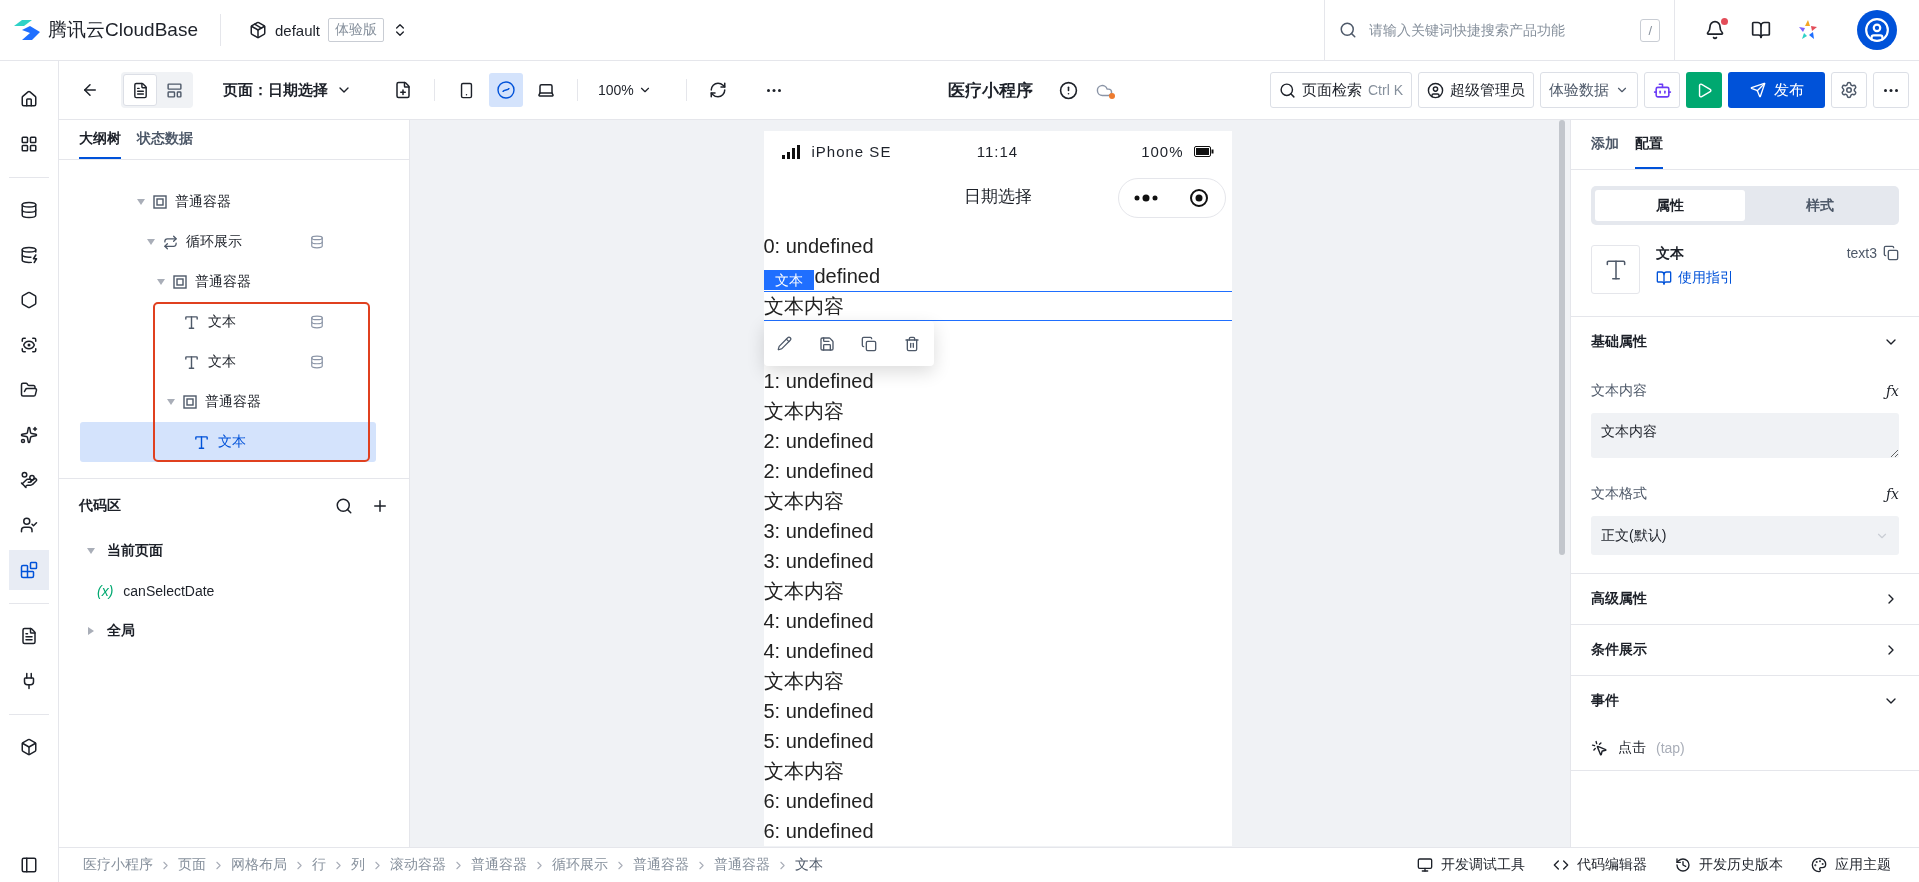 Image resolution: width=1919 pixels, height=882 pixels. Describe the element at coordinates (123, 30) in the screenshot. I see `brand-name: 腾讯云CloudBase` at that location.